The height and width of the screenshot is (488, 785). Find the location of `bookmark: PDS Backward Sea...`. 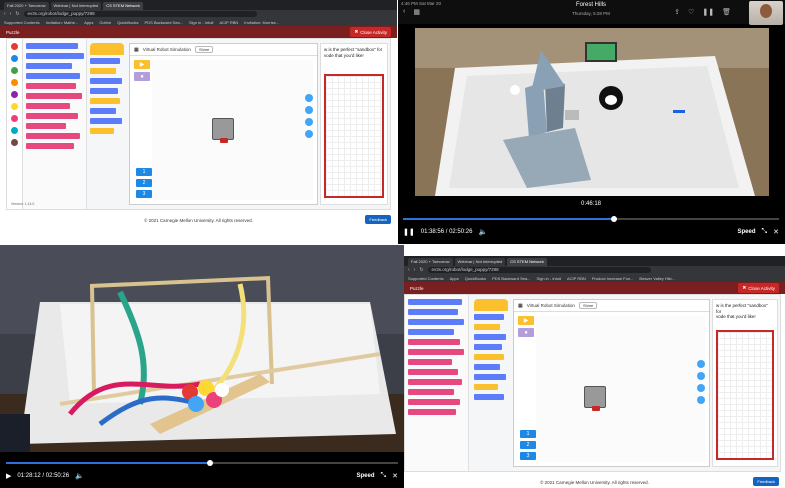

bookmark: PDS Backward Sea... is located at coordinates (511, 278).